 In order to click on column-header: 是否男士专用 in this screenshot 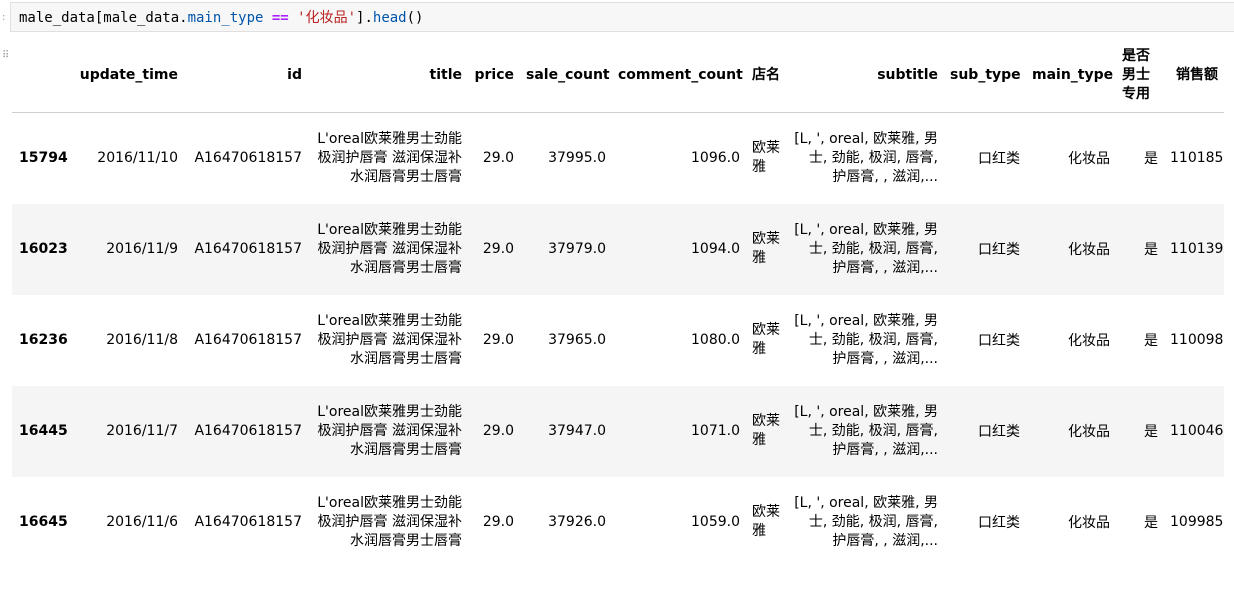, I will do `click(1140, 75)`.